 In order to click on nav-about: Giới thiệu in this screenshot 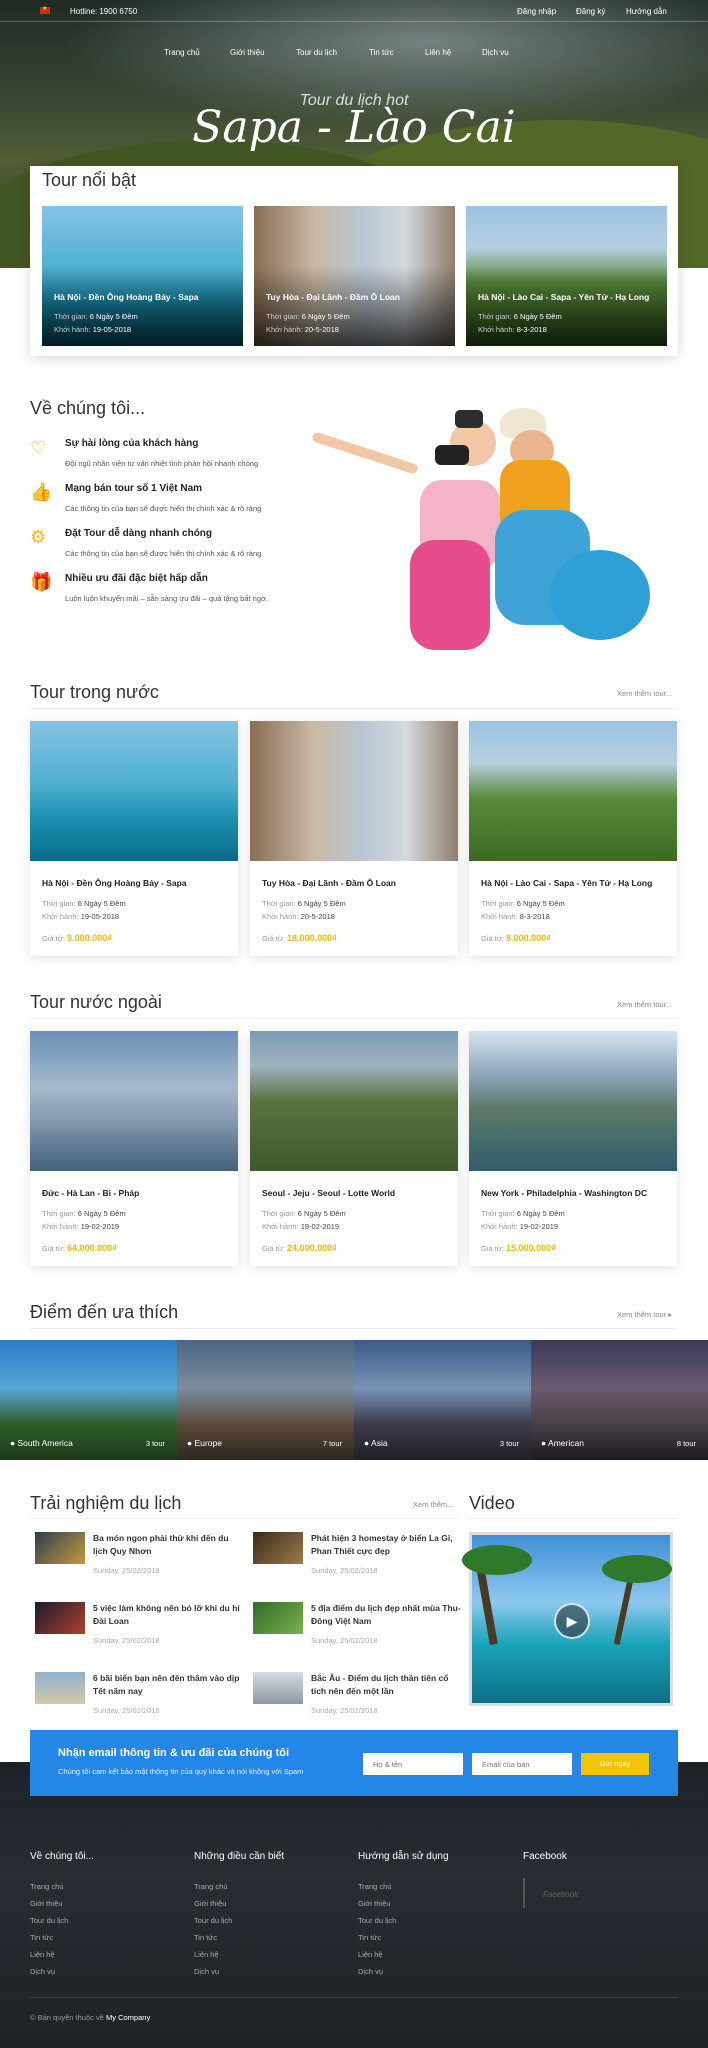, I will do `click(247, 52)`.